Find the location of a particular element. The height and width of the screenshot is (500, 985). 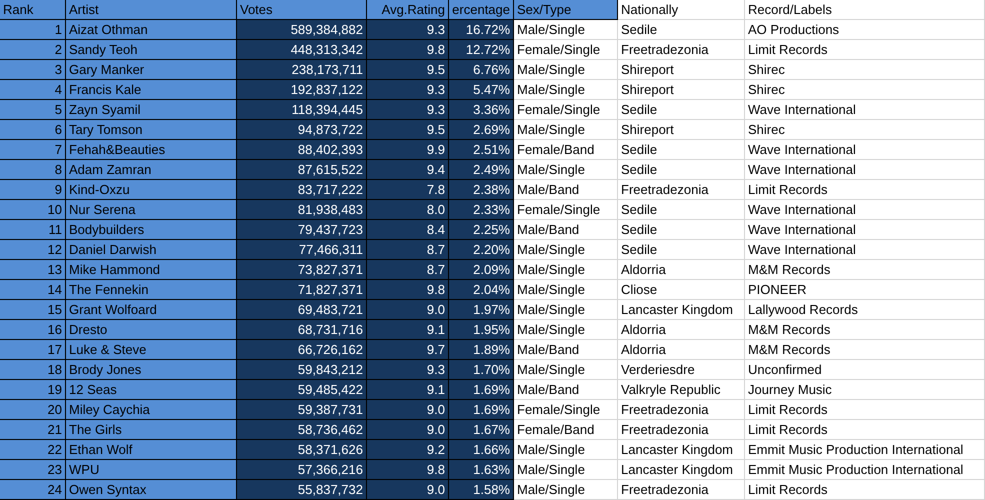

table-cell: 1.95% is located at coordinates (481, 330).